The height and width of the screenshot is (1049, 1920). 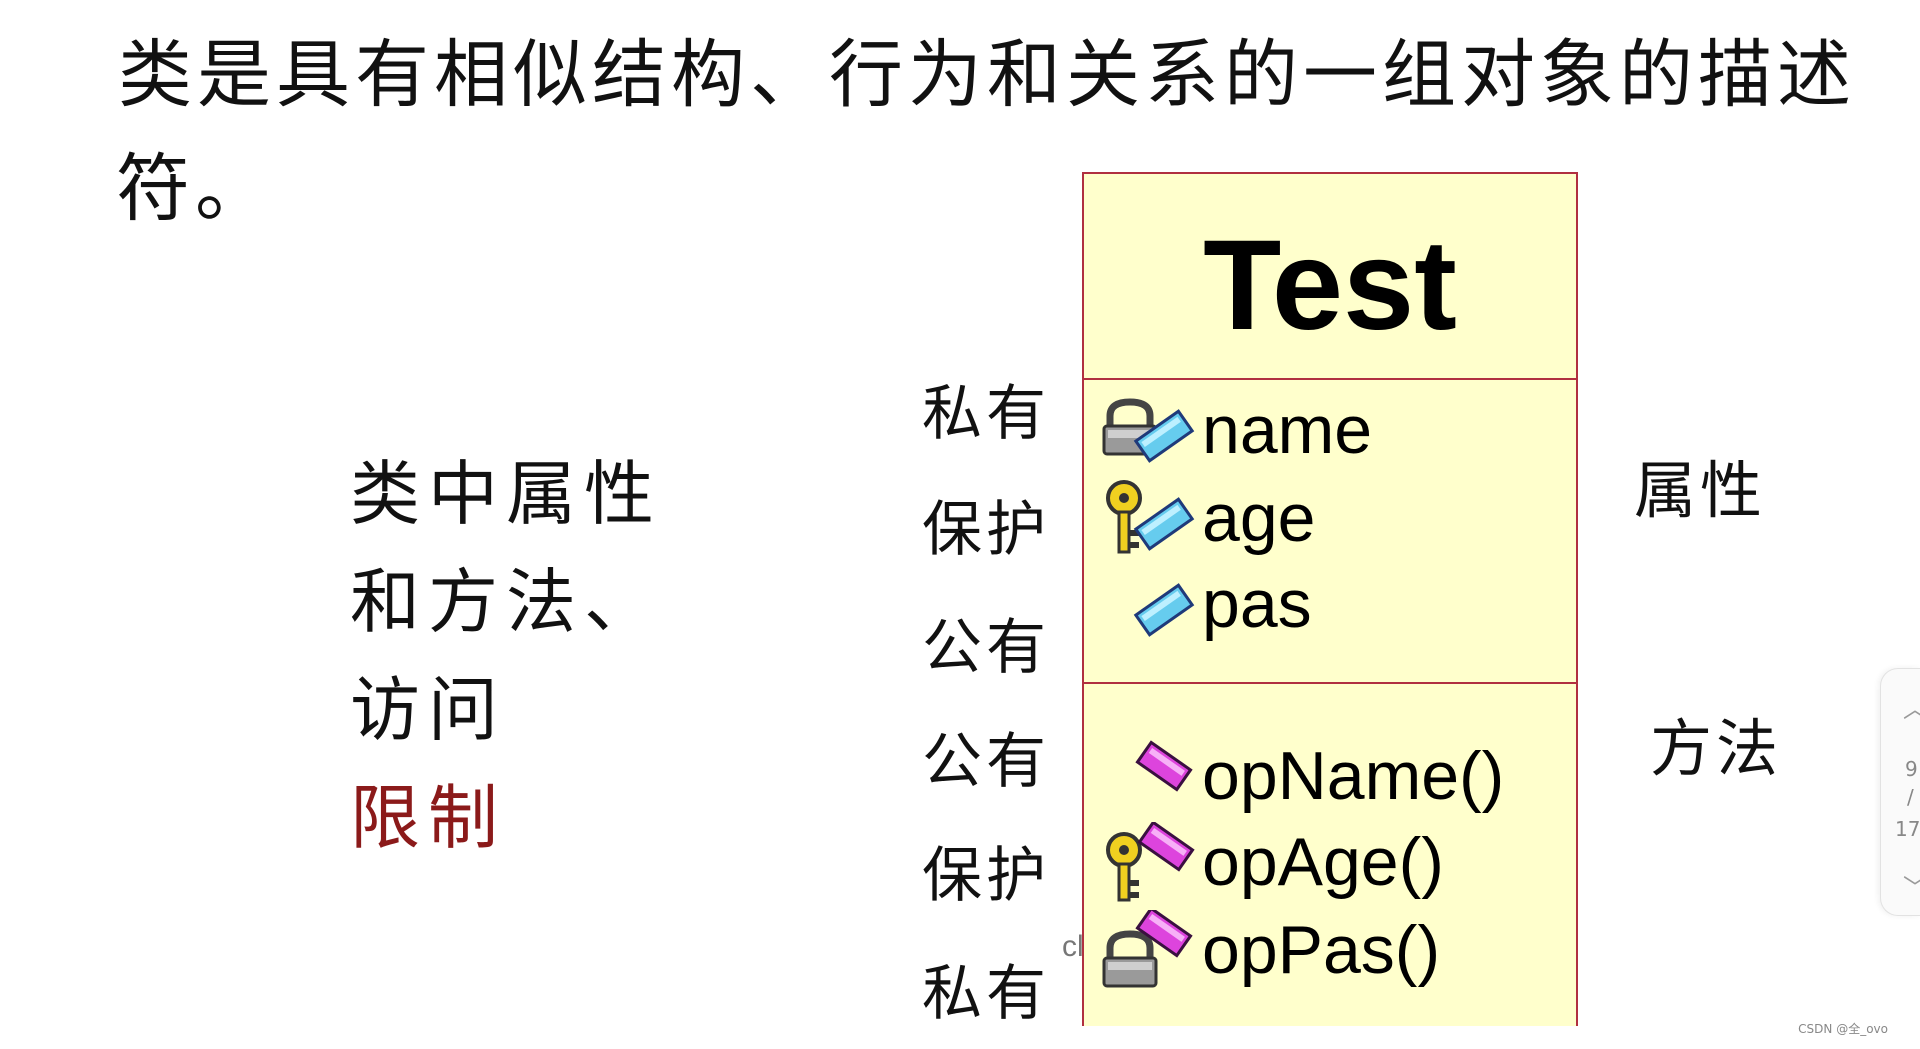 I want to click on chevron-up-icon: ︿, so click(x=1911, y=706).